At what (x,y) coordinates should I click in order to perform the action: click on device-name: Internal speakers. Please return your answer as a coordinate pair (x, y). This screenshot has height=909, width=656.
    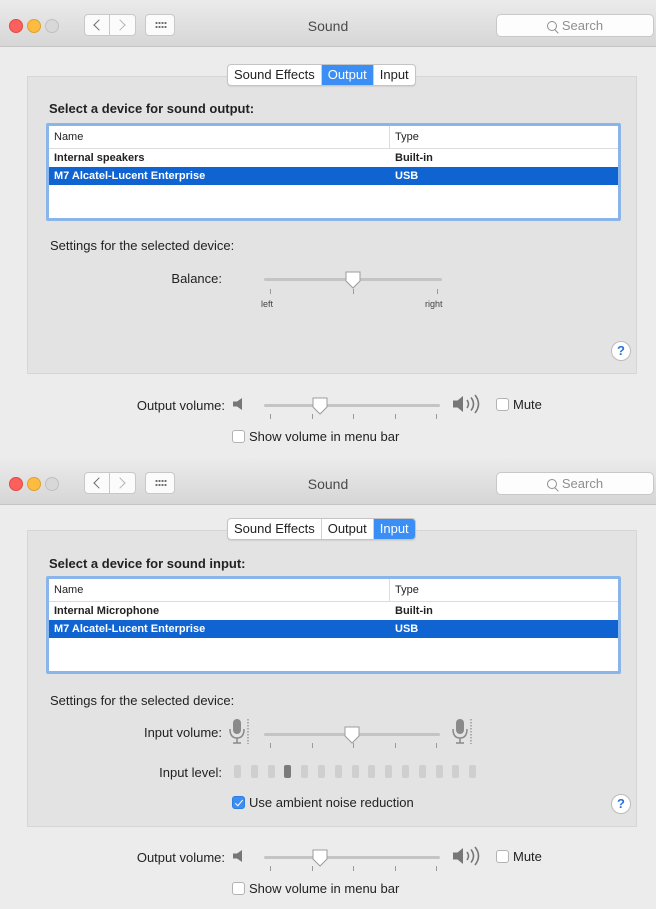
    Looking at the image, I should click on (99, 158).